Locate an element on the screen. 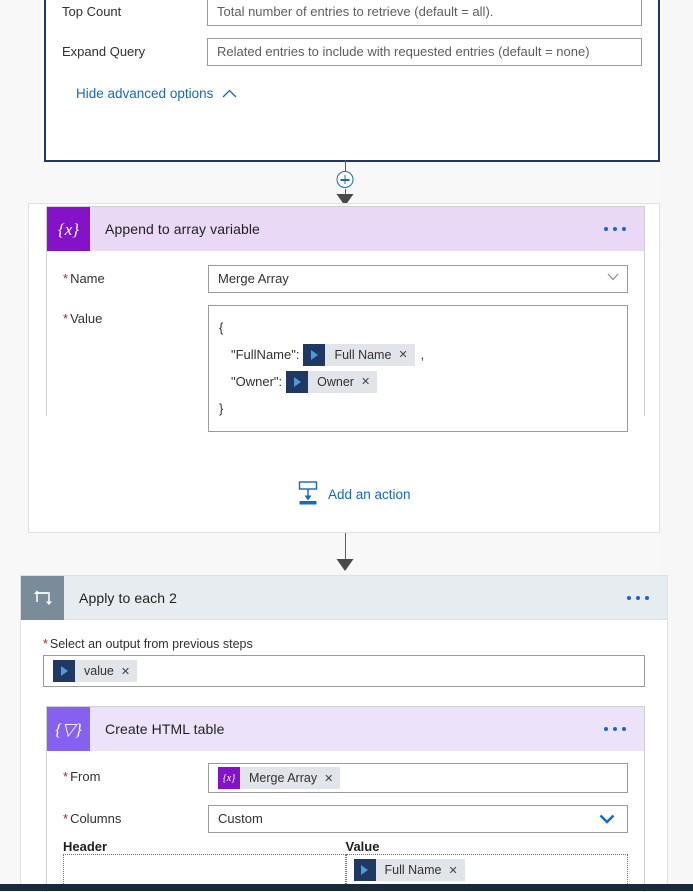 The image size is (693, 892). token-chip-value: value ✕ is located at coordinates (95, 671).